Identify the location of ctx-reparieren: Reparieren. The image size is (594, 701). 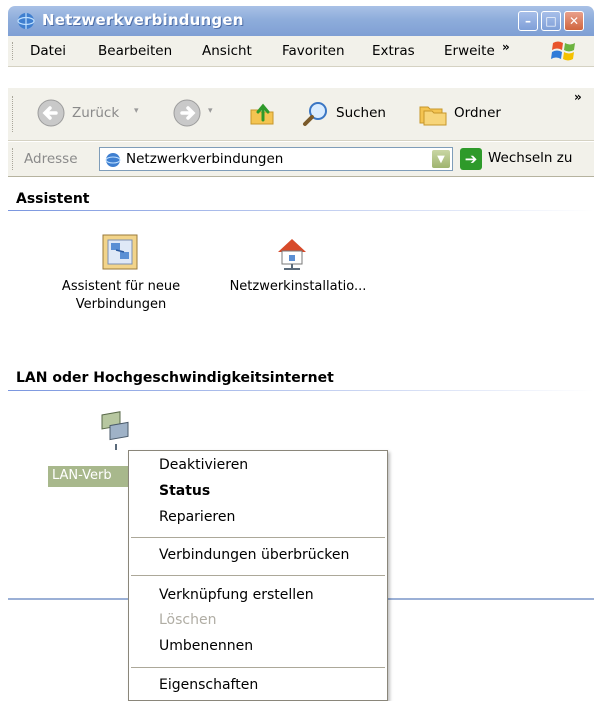
(197, 517).